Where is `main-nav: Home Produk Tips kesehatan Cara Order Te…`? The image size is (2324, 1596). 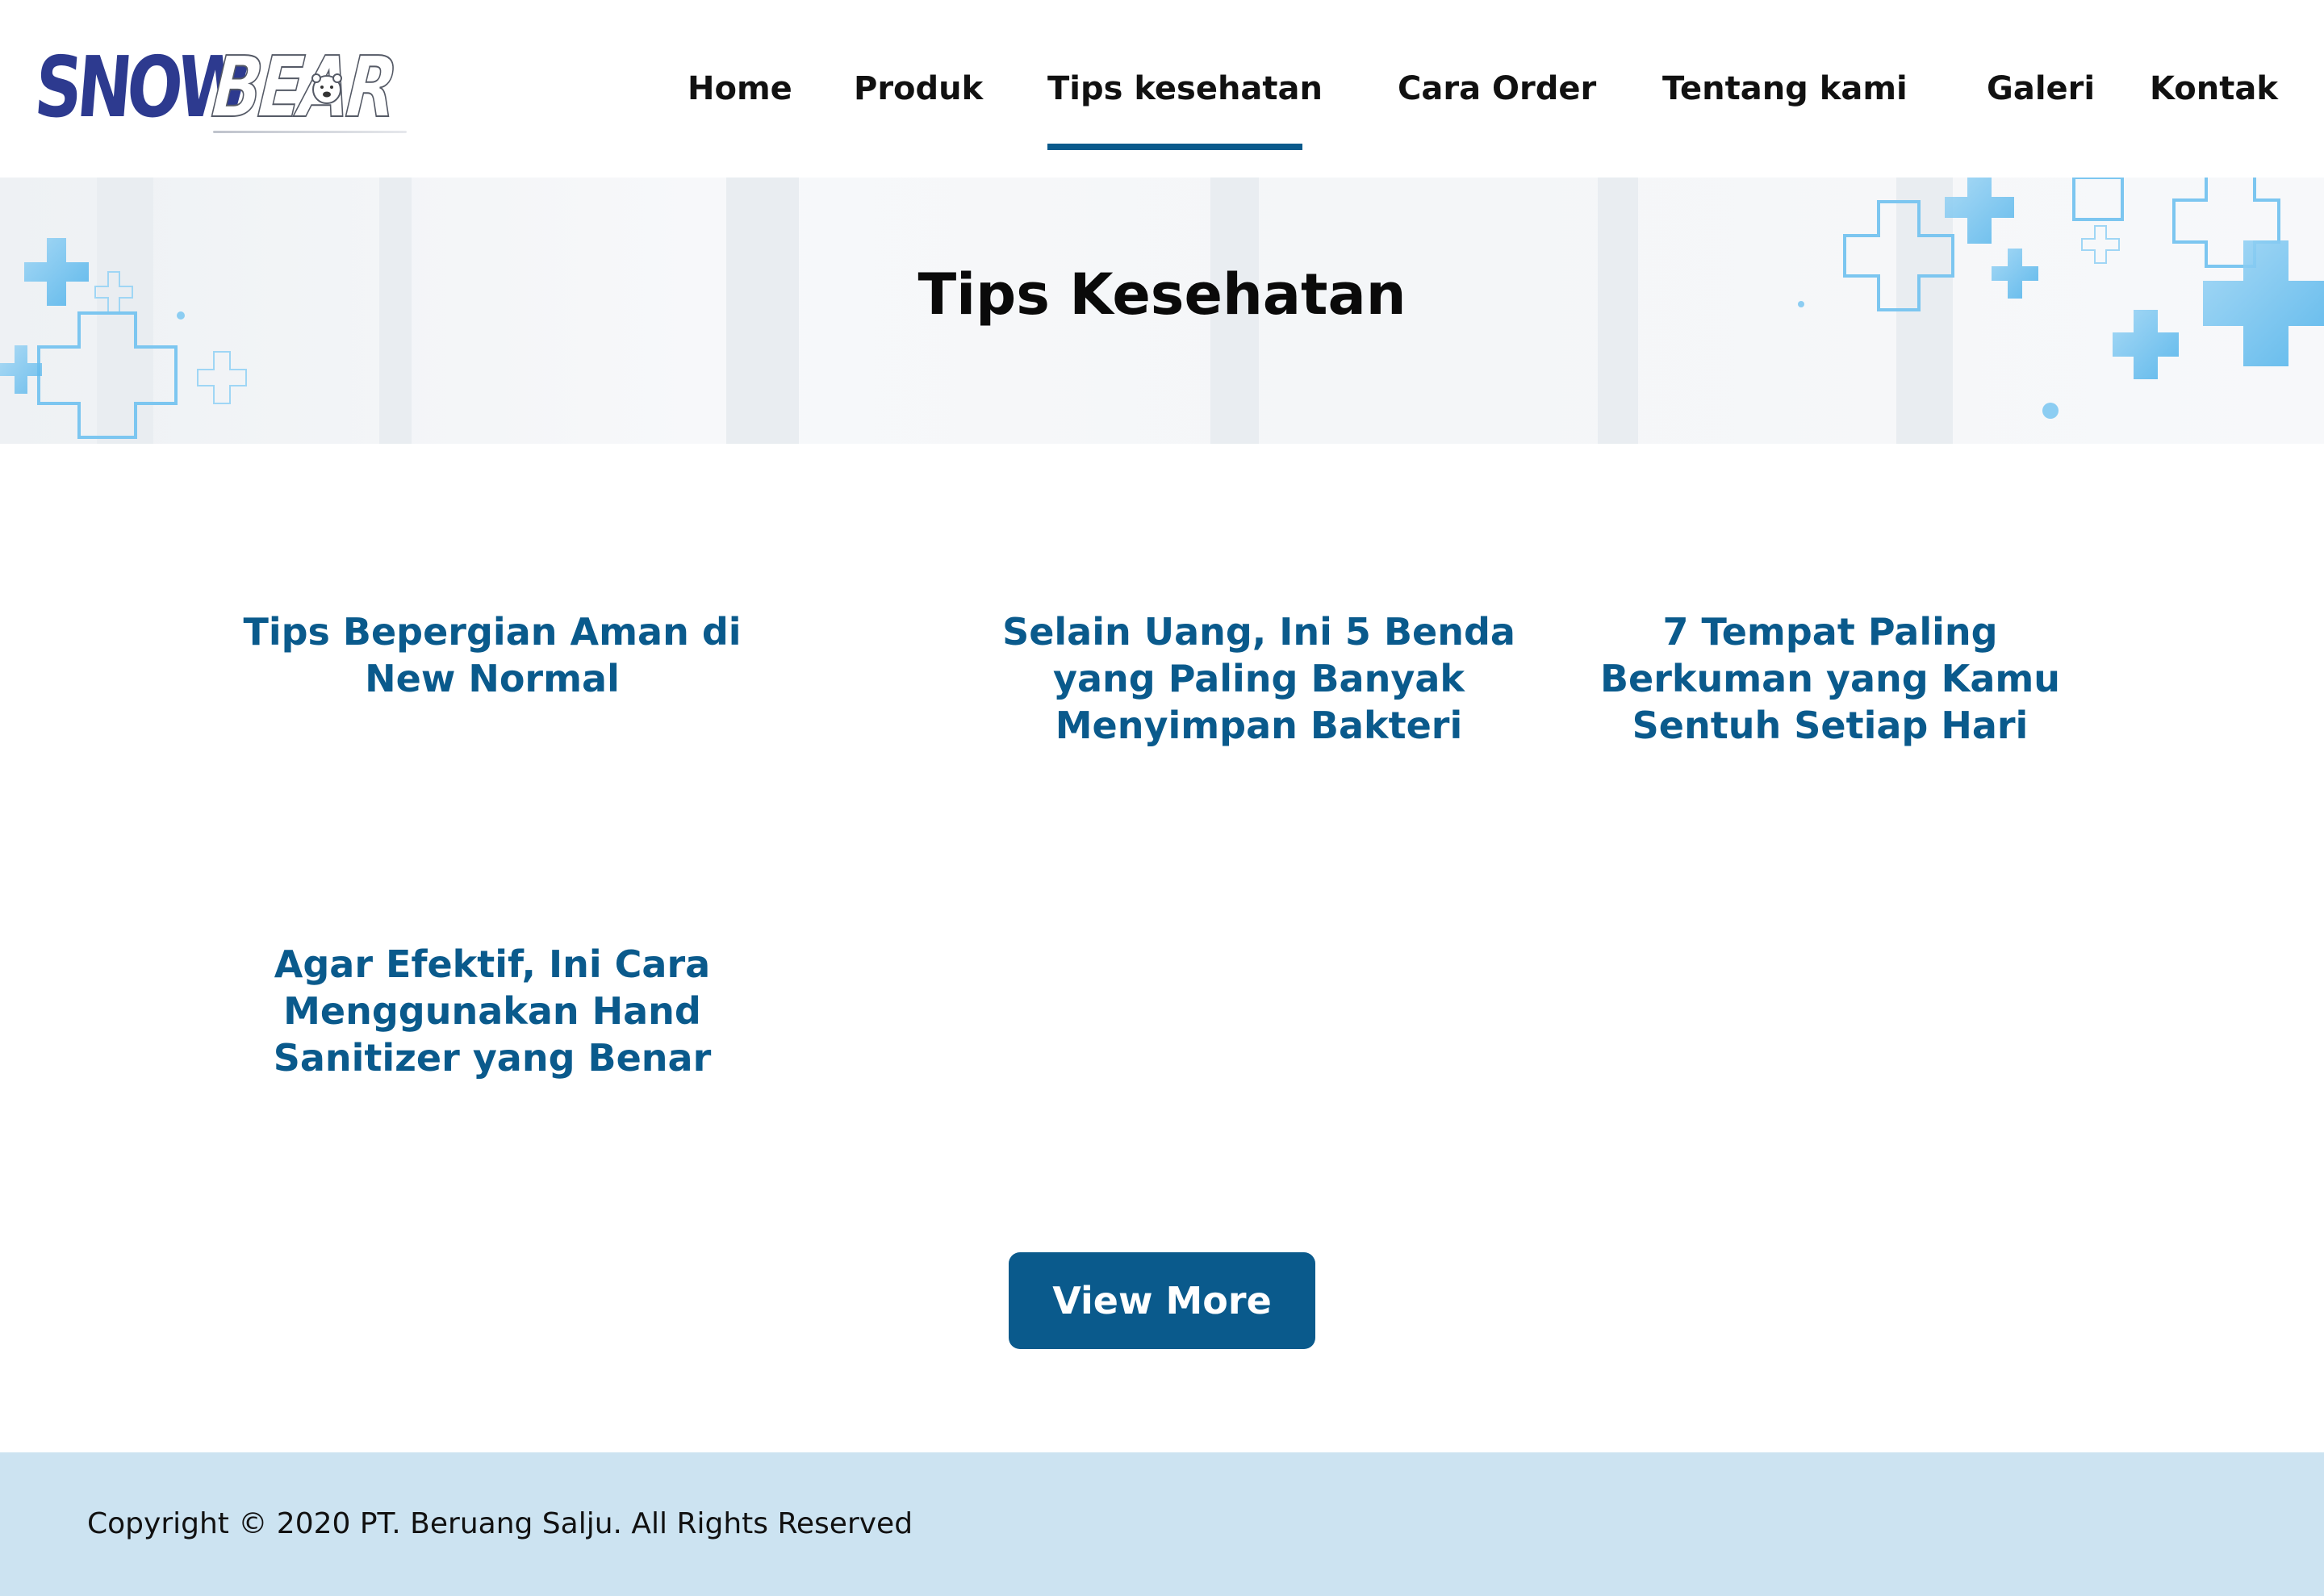 main-nav: Home Produk Tips kesehatan Cara Order Te… is located at coordinates (1162, 89).